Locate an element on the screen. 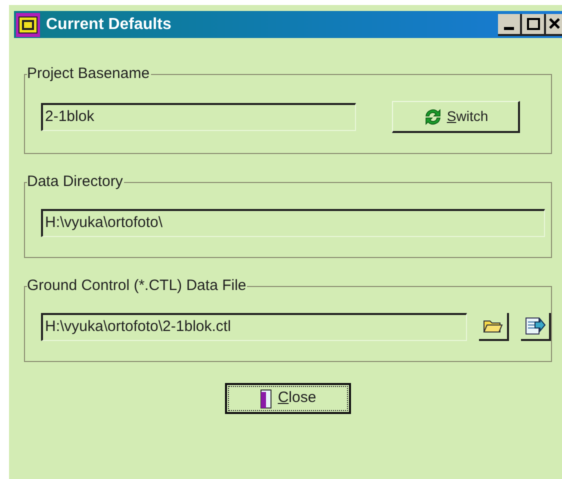 The height and width of the screenshot is (479, 562). export-button is located at coordinates (536, 327).